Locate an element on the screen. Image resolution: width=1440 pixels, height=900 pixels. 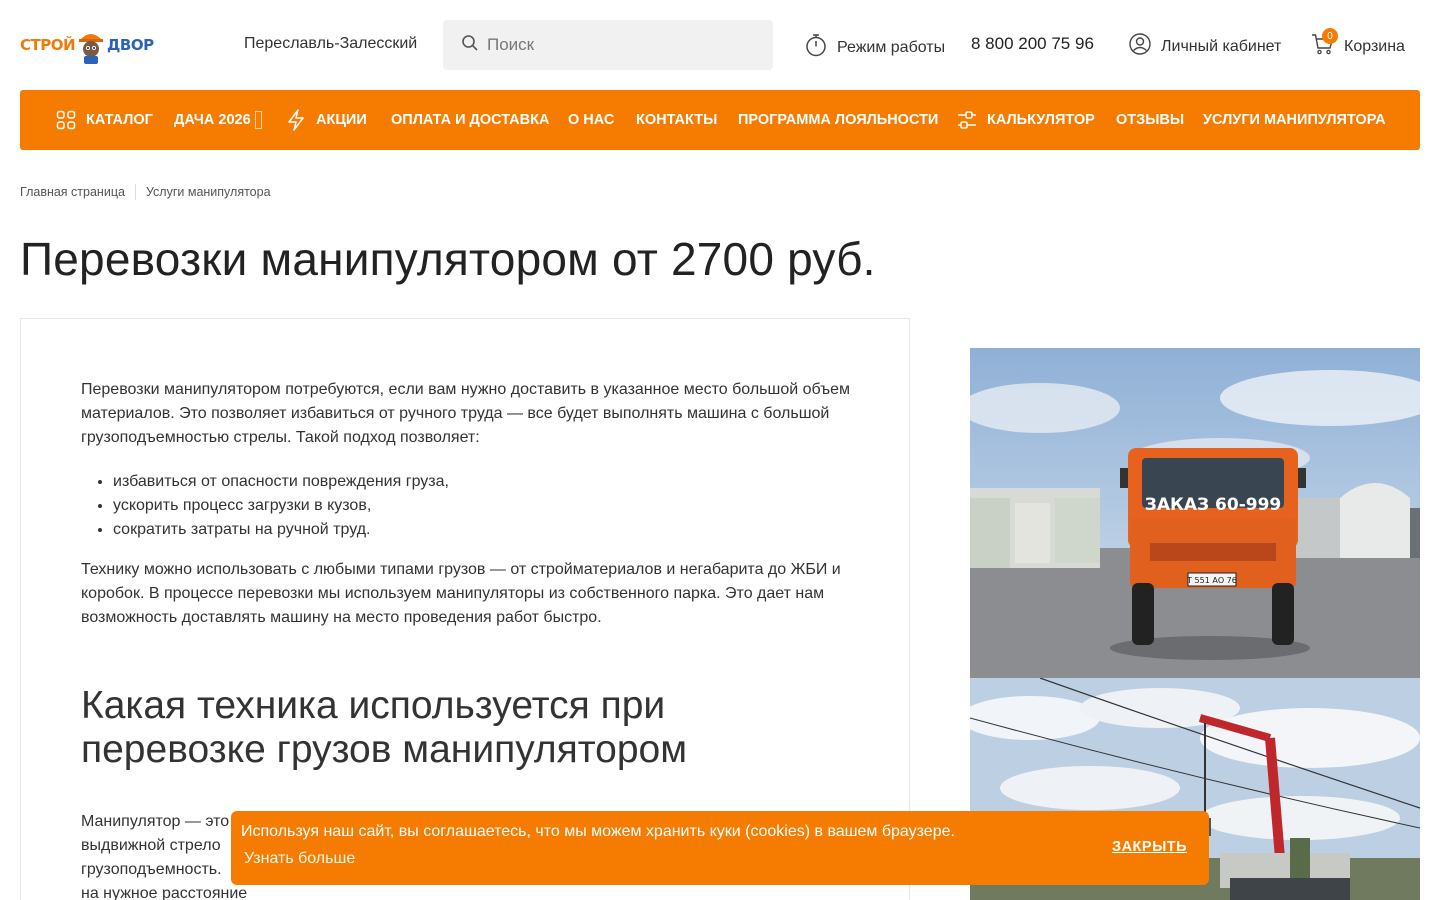
nav-label: АКЦИИ is located at coordinates (341, 120).